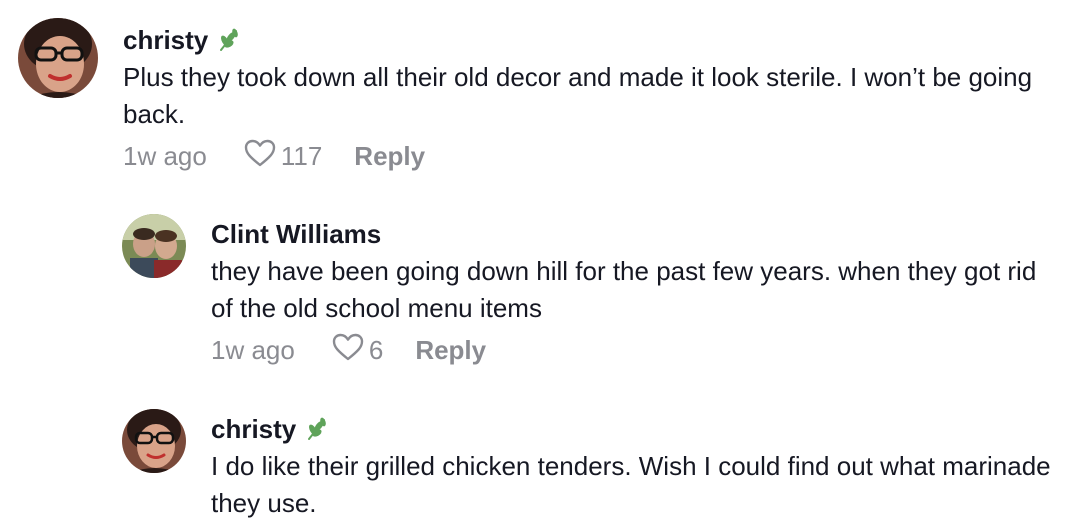 This screenshot has width=1086, height=528. What do you see at coordinates (593, 156) in the screenshot?
I see `comment-meta: 1w ago 117 Reply` at bounding box center [593, 156].